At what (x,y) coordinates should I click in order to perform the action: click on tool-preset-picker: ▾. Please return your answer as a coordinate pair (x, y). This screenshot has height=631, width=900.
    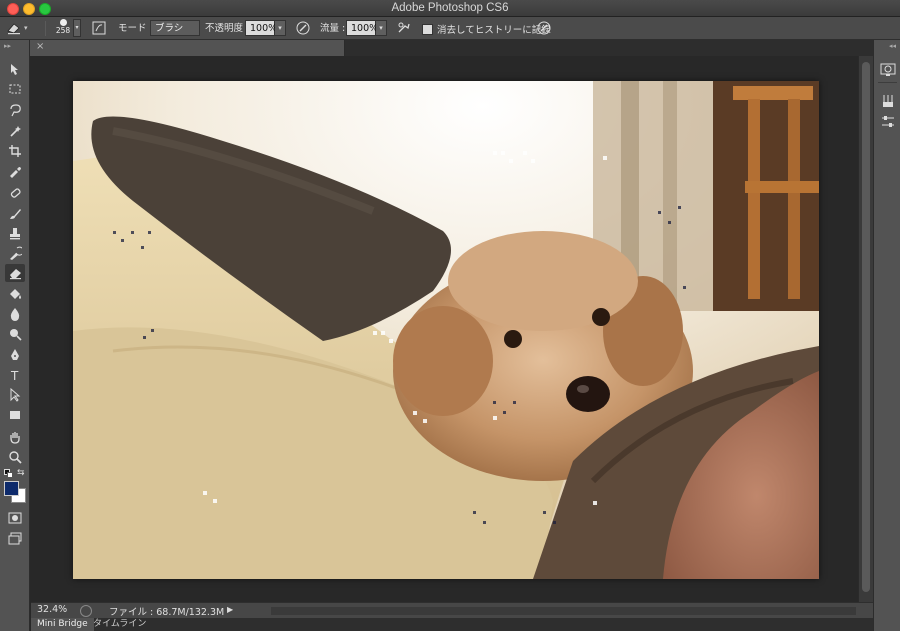
    Looking at the image, I should click on (16, 28).